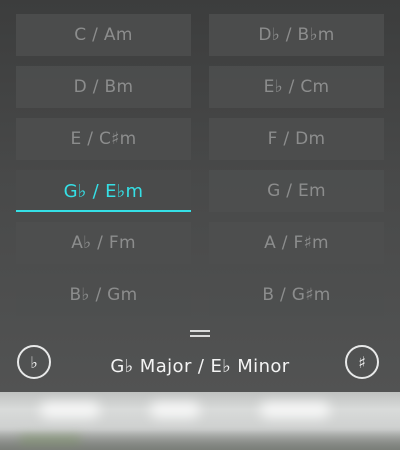 The image size is (400, 450). I want to click on key-button-bb-gm: B♭ / Gm, so click(103, 295).